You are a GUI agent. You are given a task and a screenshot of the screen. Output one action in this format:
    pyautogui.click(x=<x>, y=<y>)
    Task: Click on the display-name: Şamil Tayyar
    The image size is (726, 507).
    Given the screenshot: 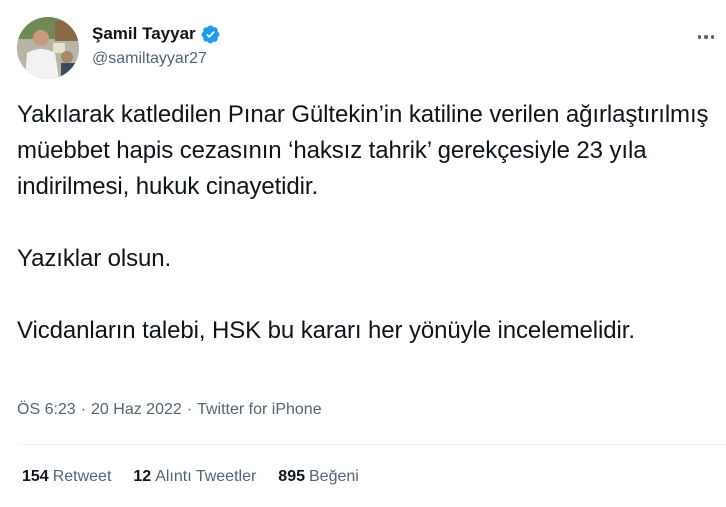 What is the action you would take?
    pyautogui.click(x=144, y=34)
    